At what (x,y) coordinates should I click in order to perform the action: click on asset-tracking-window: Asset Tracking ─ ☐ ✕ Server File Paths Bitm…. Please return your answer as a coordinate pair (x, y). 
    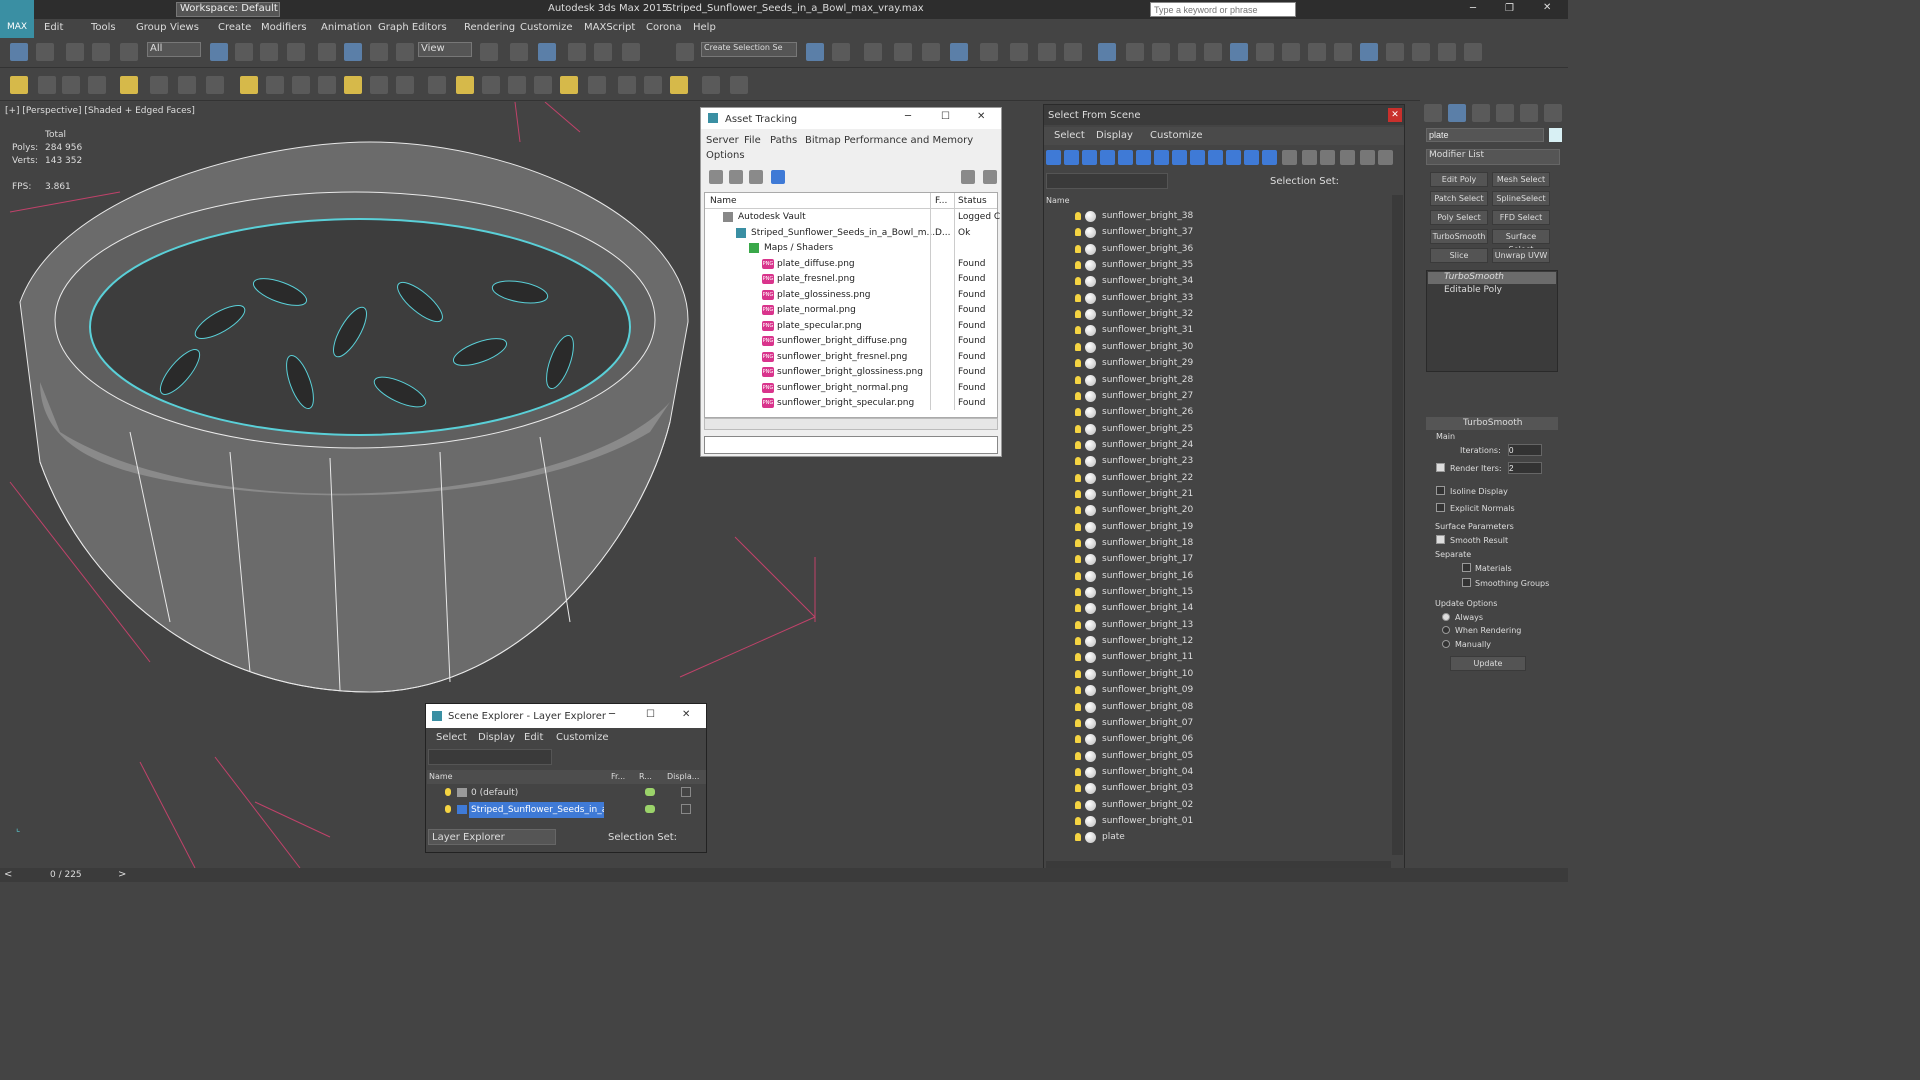
    Looking at the image, I should click on (851, 282).